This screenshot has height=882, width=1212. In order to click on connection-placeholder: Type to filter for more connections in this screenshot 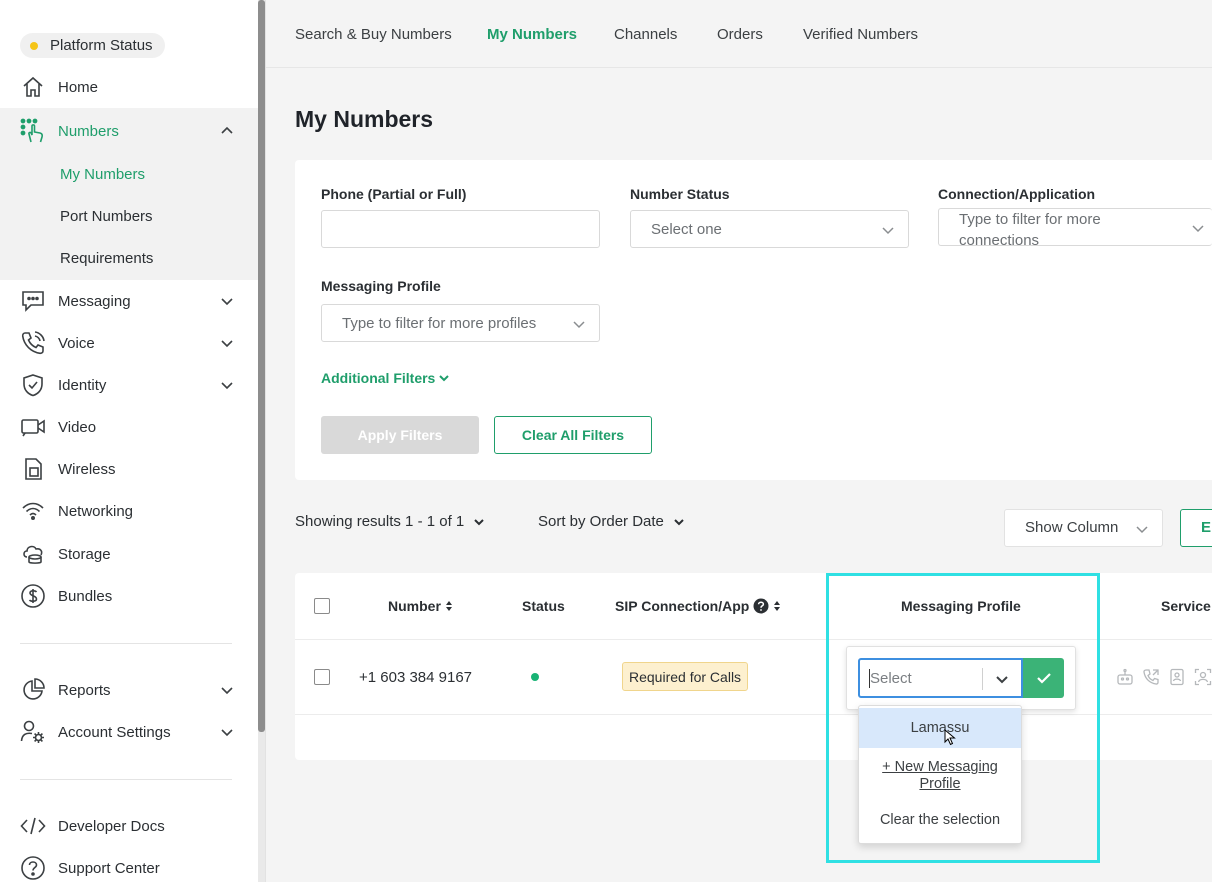, I will do `click(1030, 230)`.